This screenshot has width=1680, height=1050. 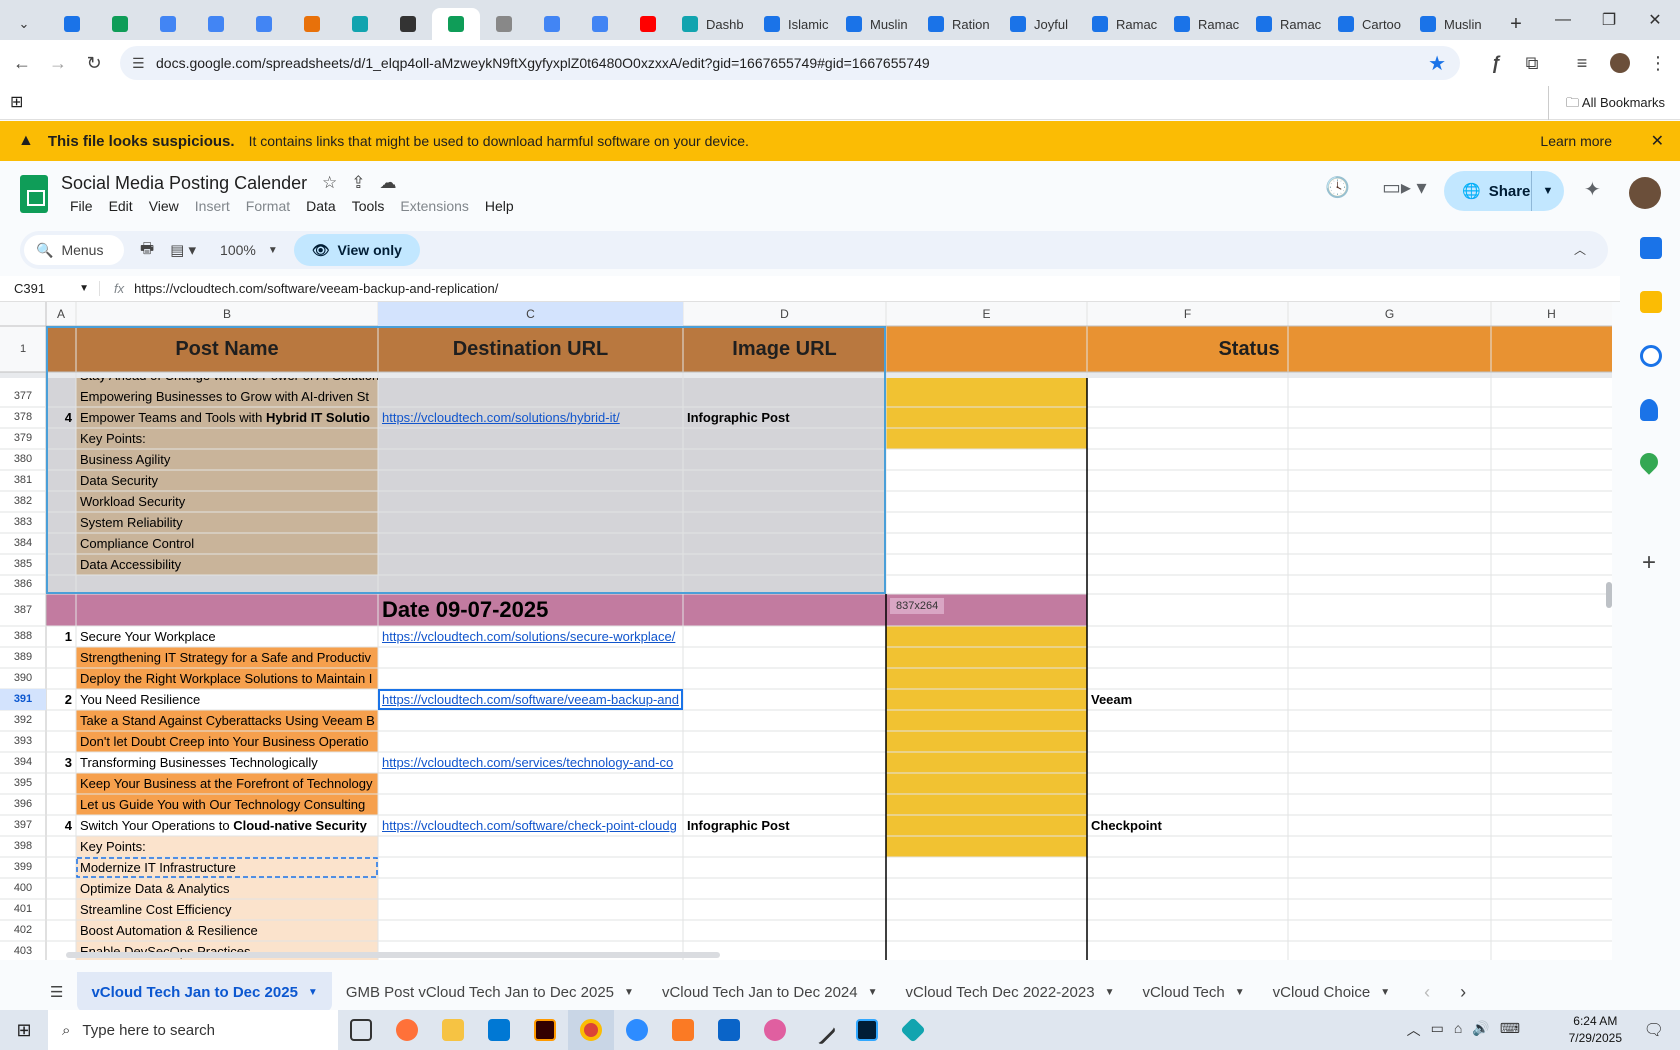 I want to click on column-header-c: C, so click(x=530, y=314).